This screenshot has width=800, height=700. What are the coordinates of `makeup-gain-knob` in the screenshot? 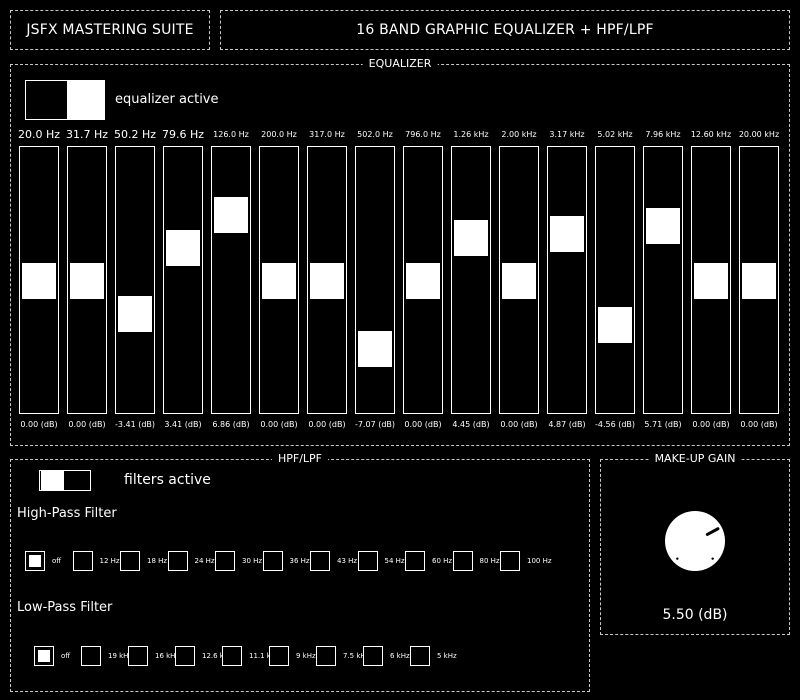 It's located at (695, 541).